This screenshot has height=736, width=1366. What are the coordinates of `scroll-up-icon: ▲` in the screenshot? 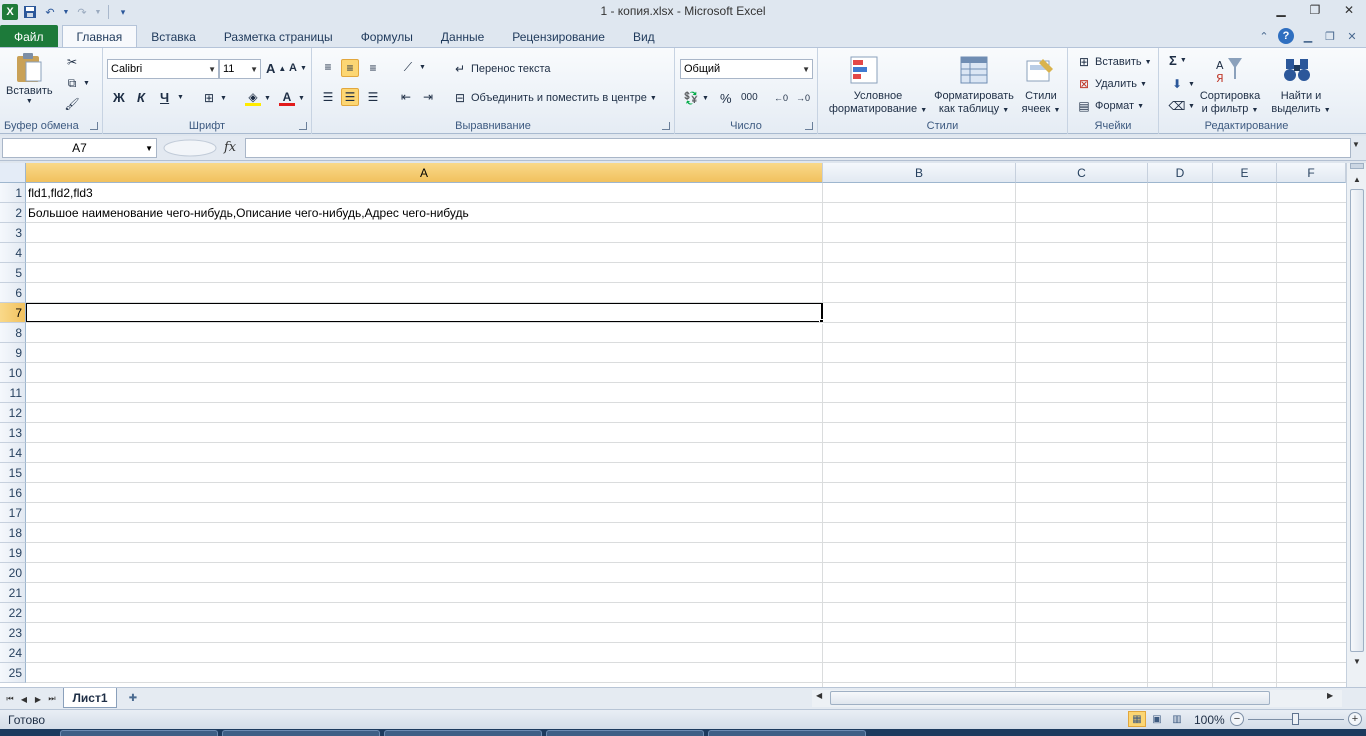 It's located at (1357, 179).